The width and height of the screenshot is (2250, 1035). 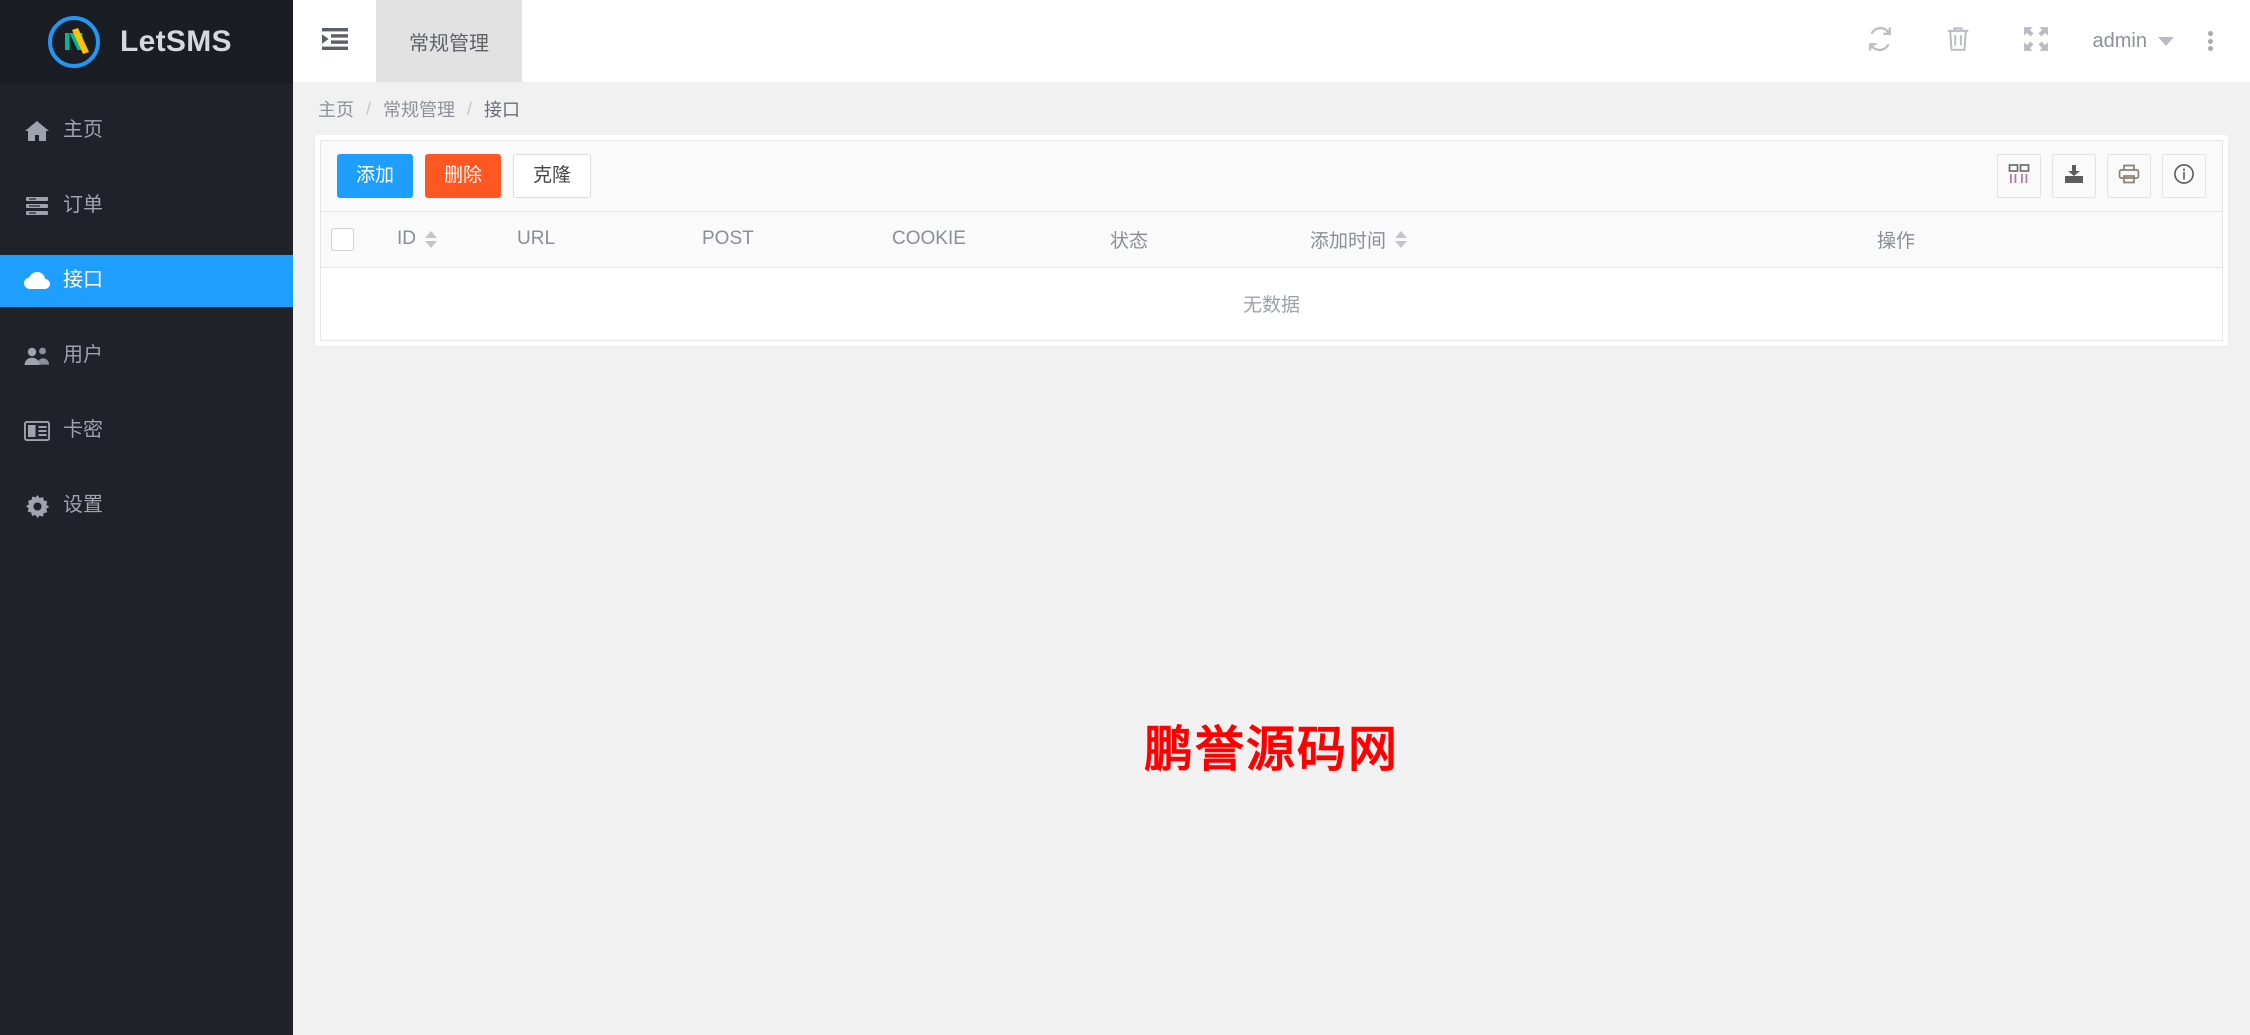 What do you see at coordinates (83, 430) in the screenshot?
I see `sidebar-item-label: 卡密` at bounding box center [83, 430].